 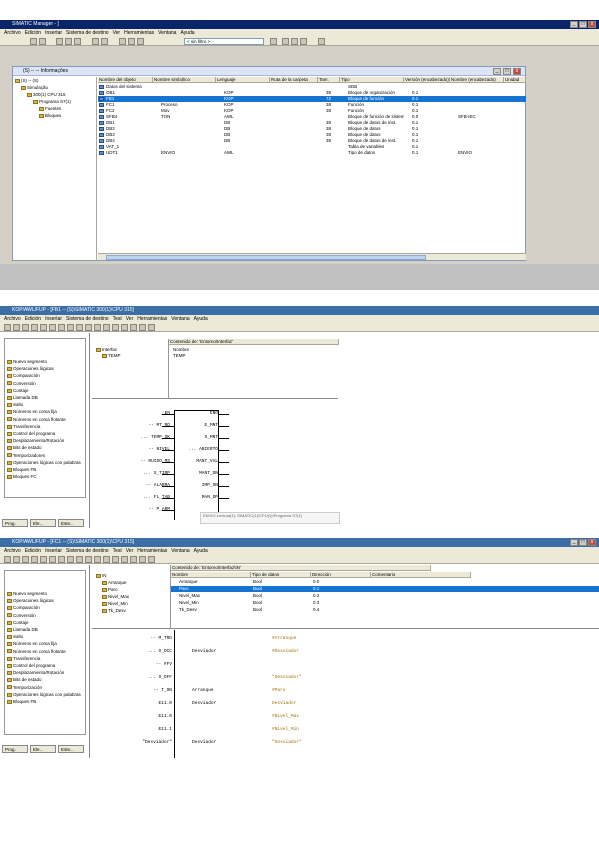 I want to click on inner-minimize-button: _, so click(x=497, y=71).